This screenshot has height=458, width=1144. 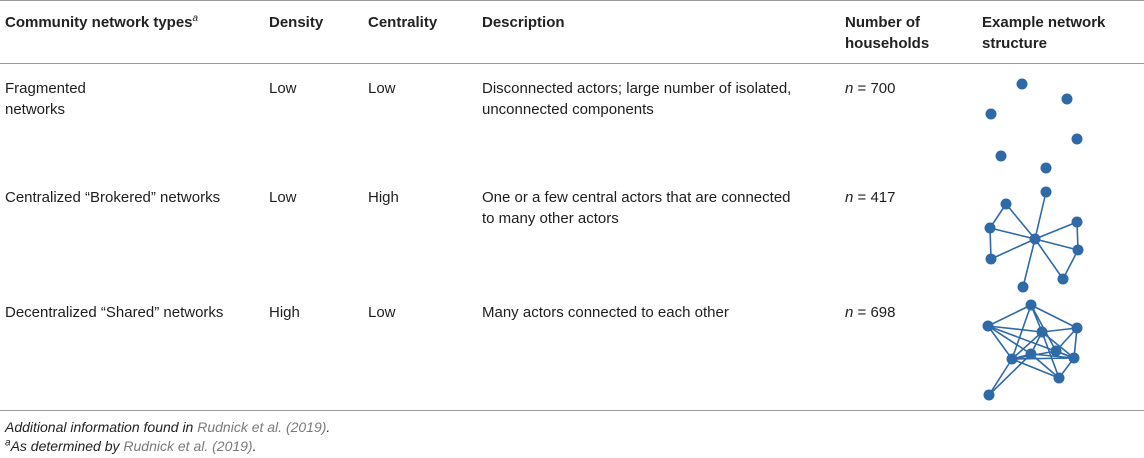 I want to click on row1-centrality: Low, so click(x=382, y=88).